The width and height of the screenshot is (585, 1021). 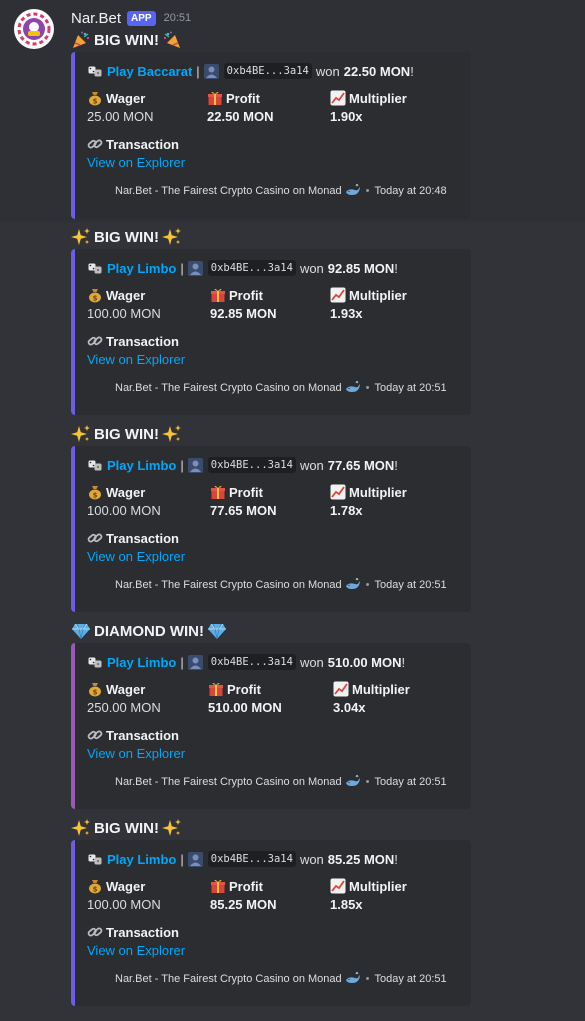 What do you see at coordinates (142, 341) in the screenshot?
I see `transaction-label: Transaction` at bounding box center [142, 341].